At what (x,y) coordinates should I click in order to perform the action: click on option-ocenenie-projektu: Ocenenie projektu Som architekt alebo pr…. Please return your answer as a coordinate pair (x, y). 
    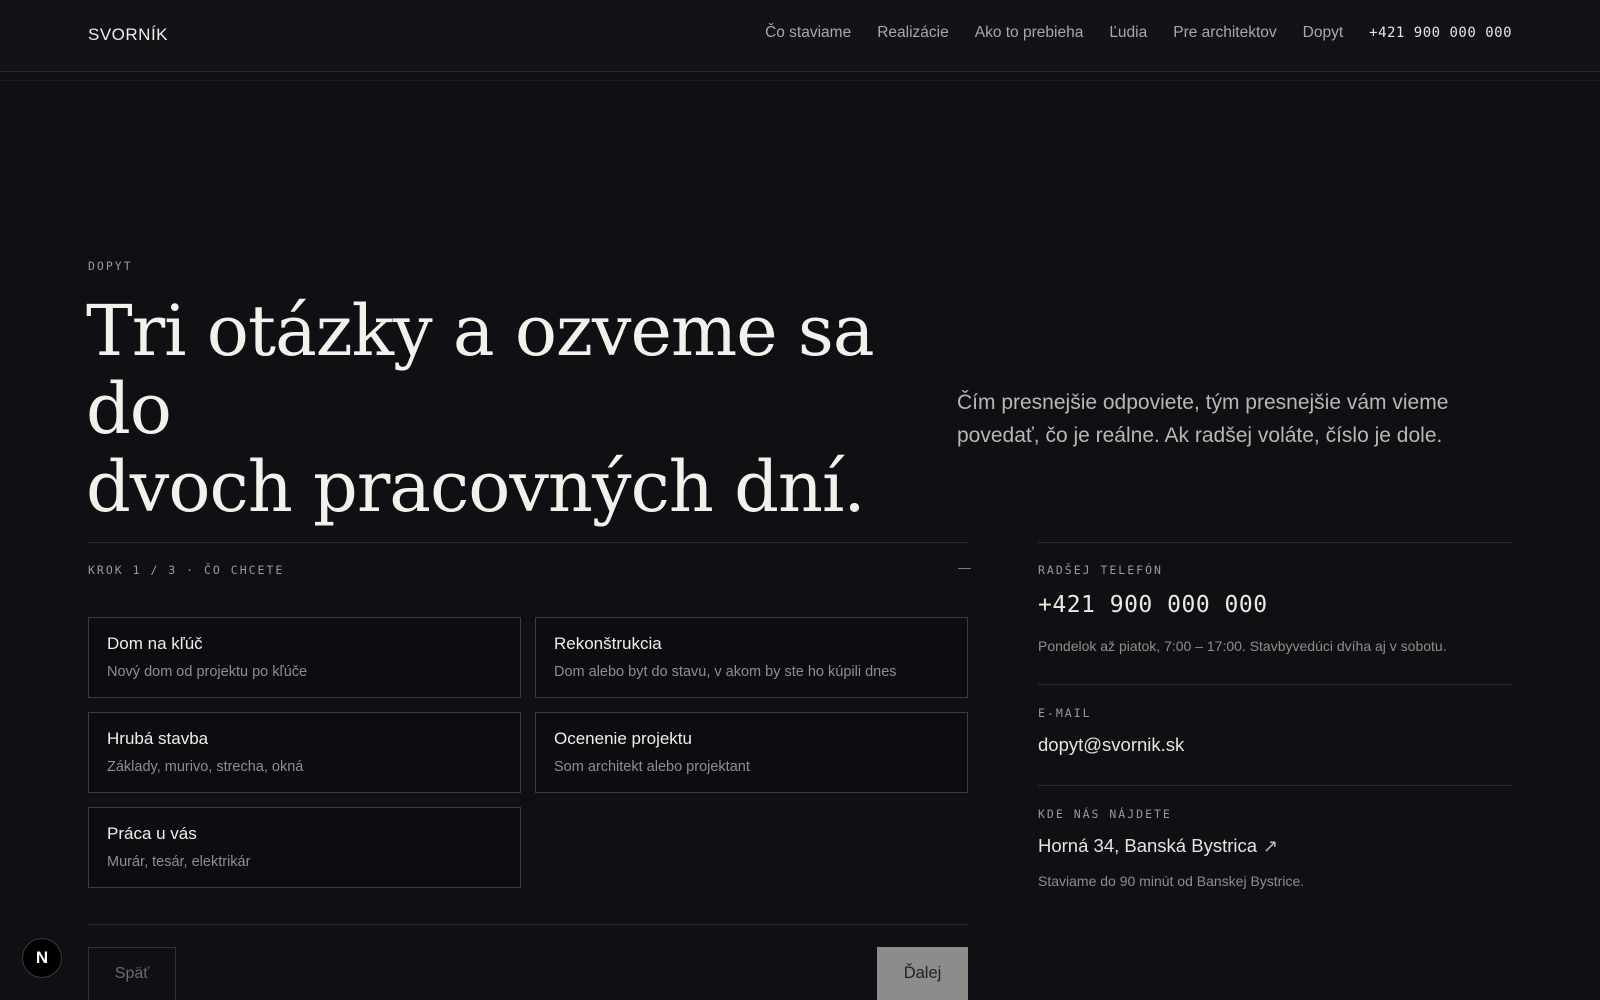
    Looking at the image, I should click on (751, 752).